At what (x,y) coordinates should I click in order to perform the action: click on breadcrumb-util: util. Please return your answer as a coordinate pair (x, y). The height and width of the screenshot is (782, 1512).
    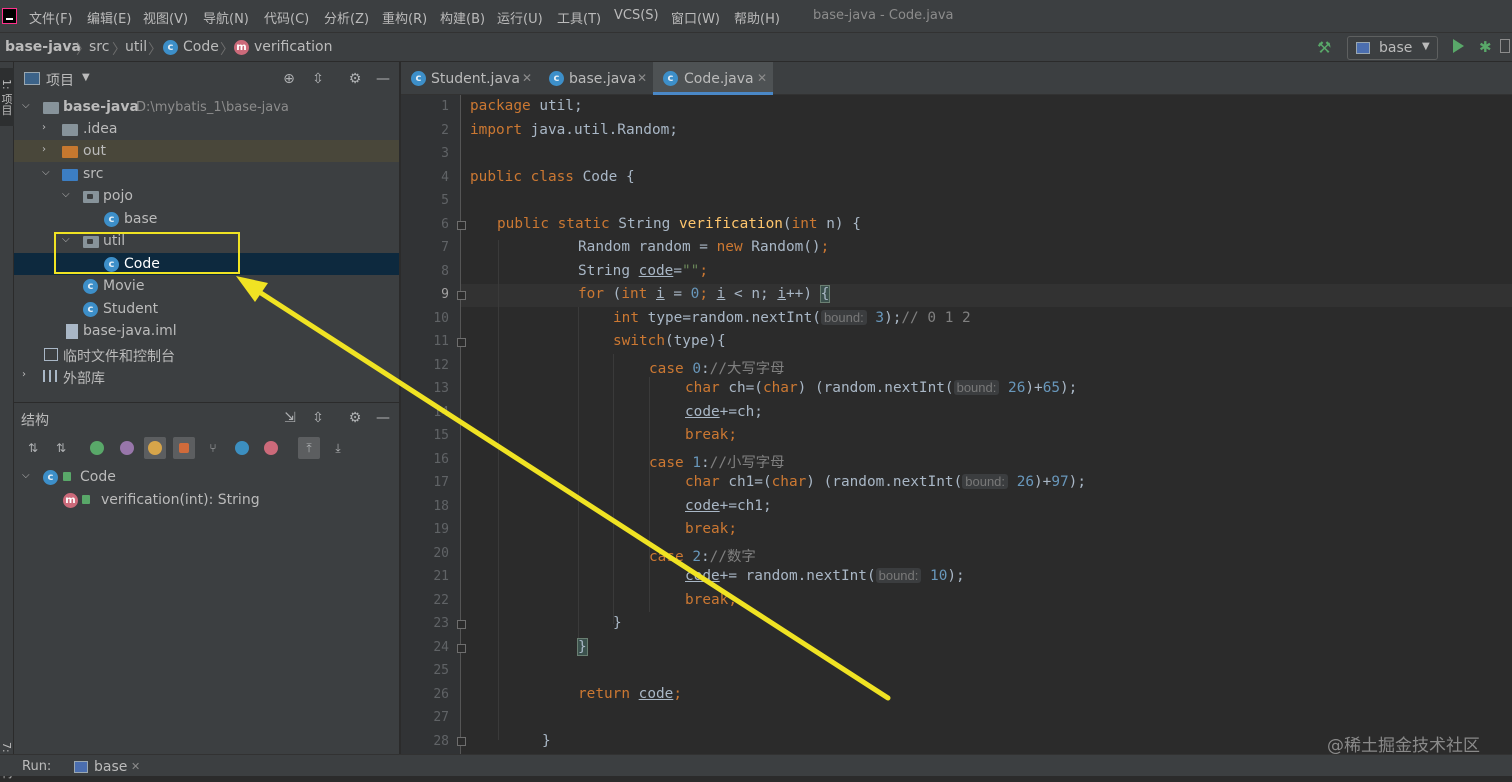
    Looking at the image, I should click on (136, 47).